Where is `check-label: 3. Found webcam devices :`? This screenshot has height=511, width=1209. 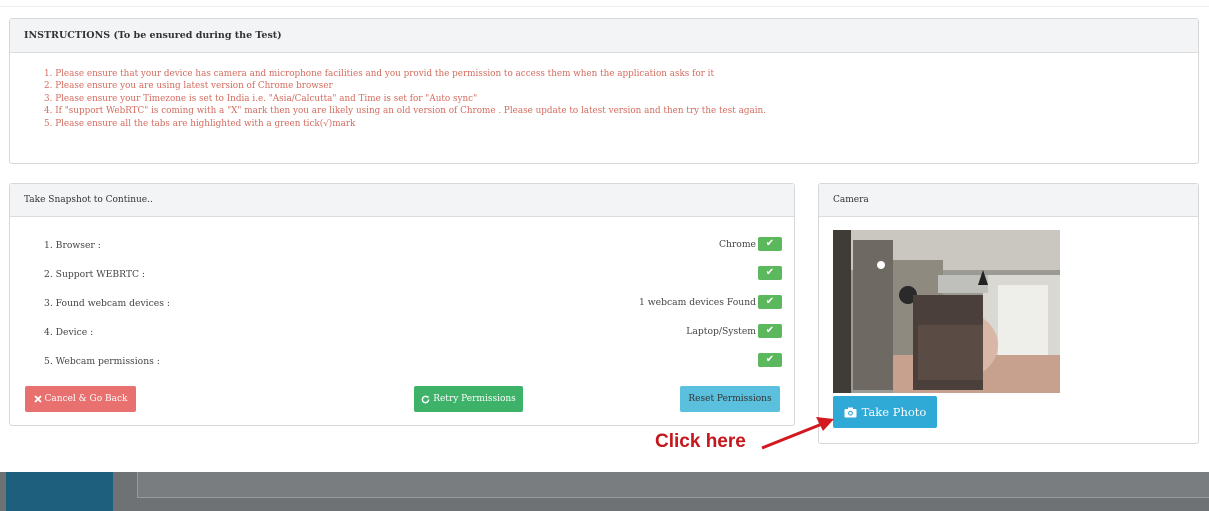 check-label: 3. Found webcam devices : is located at coordinates (107, 303).